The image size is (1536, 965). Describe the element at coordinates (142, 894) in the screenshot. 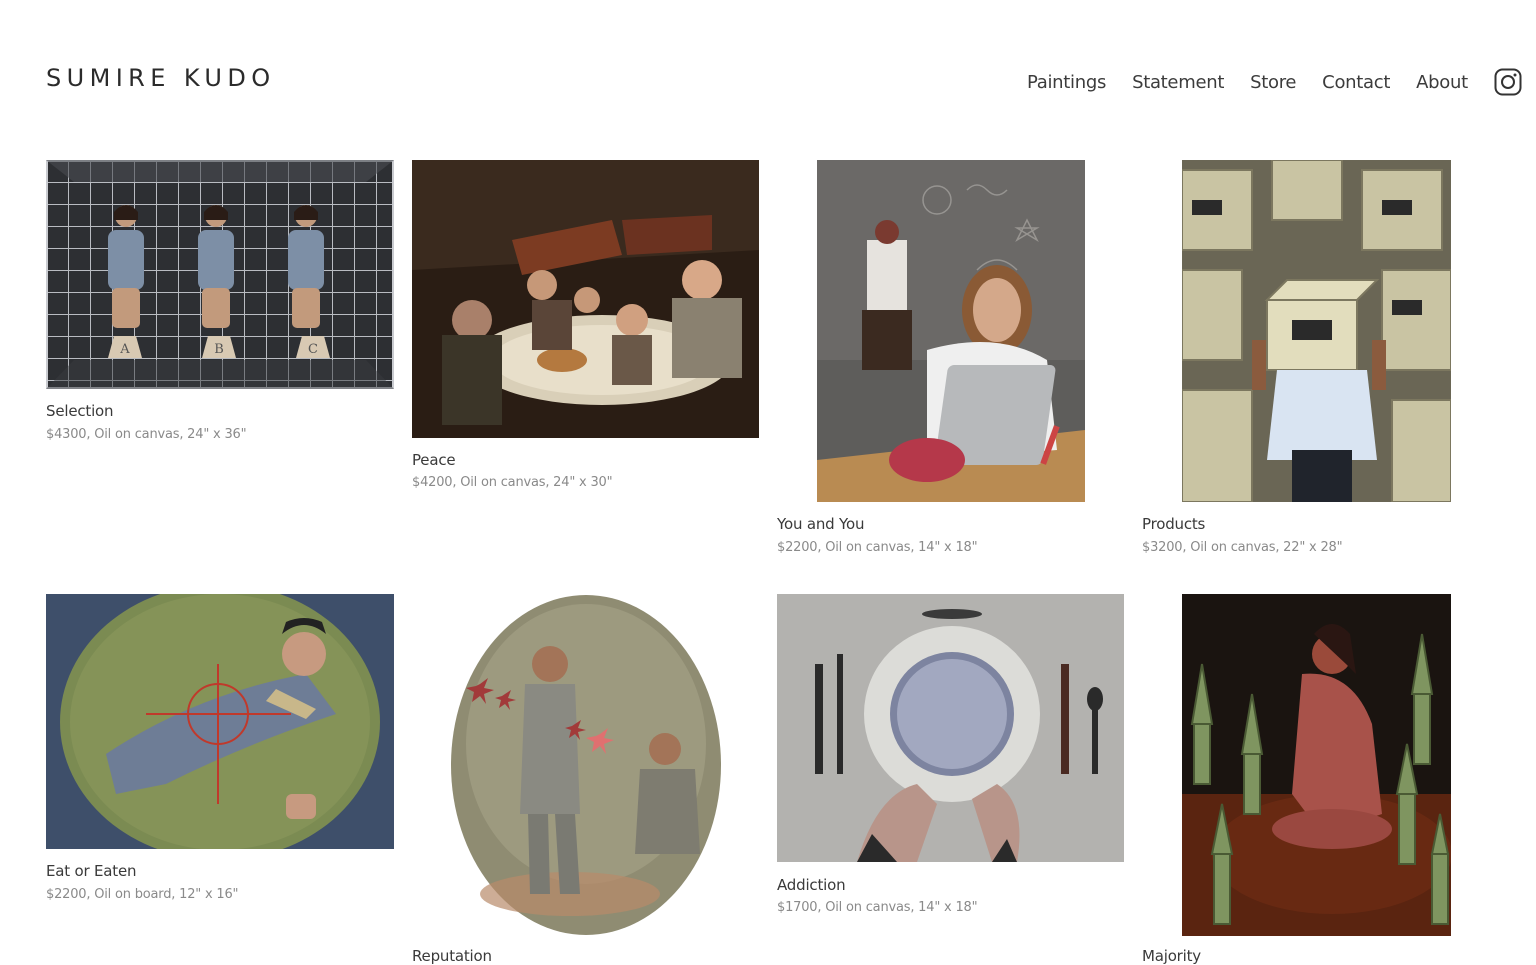

I see `artwork-meta-eat-or-eaten: $2200, Oil on board, 12" x 16"` at that location.